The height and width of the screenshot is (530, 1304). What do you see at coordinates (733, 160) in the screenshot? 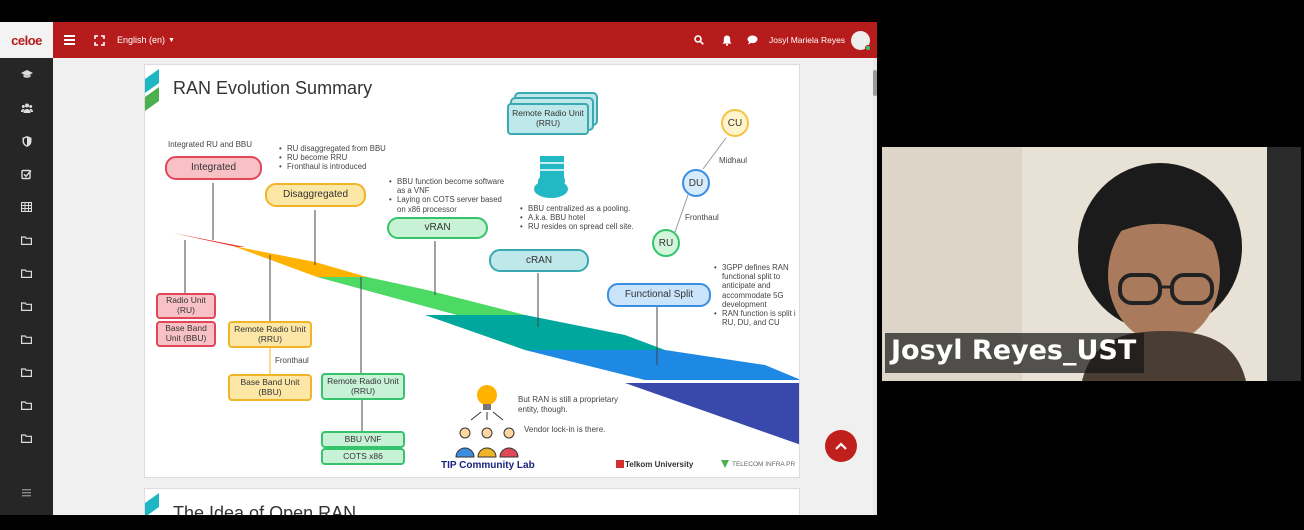
I see `midhaul-label: Midhaul` at bounding box center [733, 160].